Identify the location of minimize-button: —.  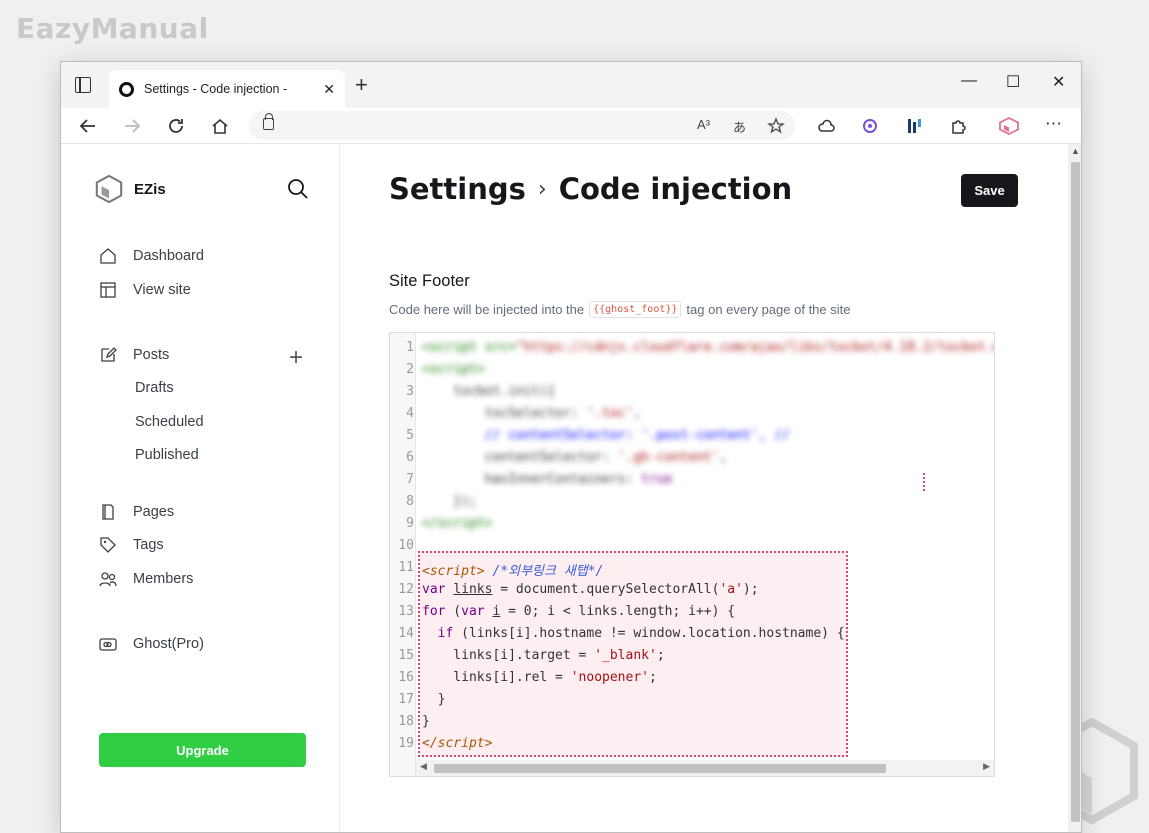
(969, 81).